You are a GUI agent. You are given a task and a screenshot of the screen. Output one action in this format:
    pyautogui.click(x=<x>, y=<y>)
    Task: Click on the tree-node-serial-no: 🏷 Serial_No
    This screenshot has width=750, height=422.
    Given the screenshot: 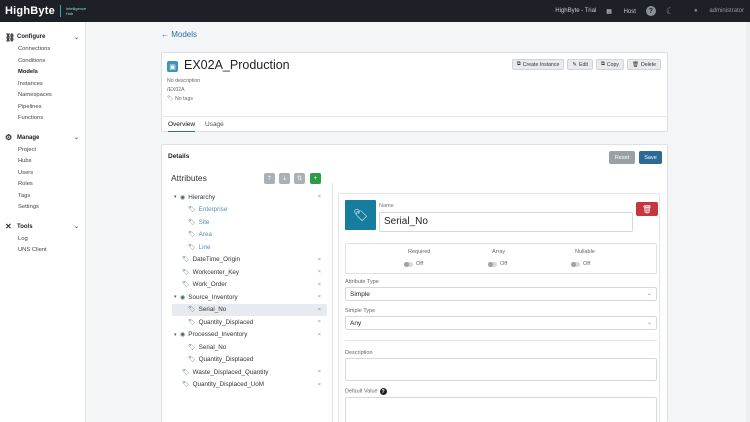 What is the action you would take?
    pyautogui.click(x=249, y=347)
    